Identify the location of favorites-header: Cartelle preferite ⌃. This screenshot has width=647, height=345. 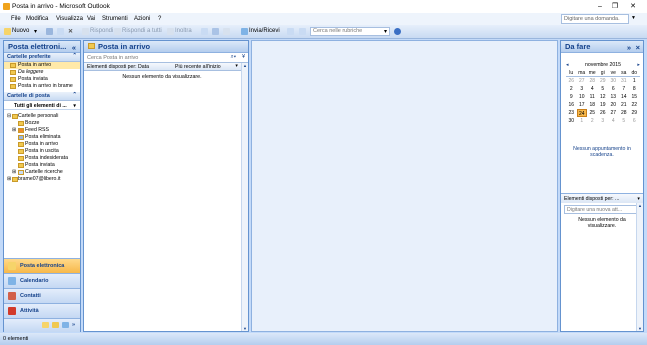
(42, 57).